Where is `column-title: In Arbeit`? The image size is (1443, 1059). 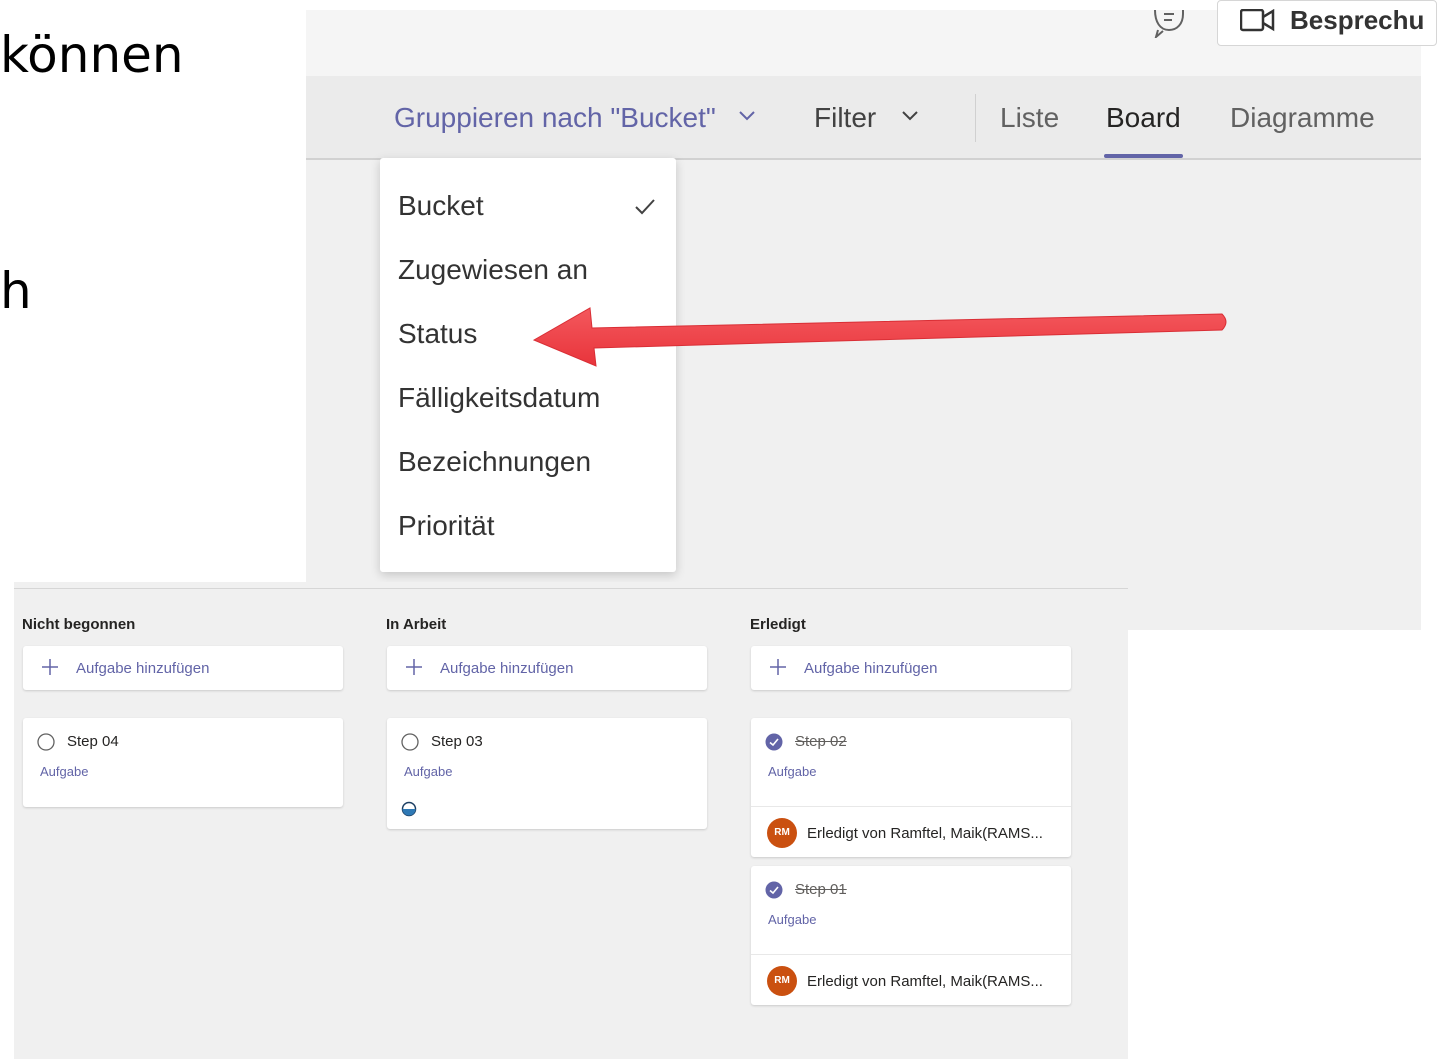 column-title: In Arbeit is located at coordinates (416, 624).